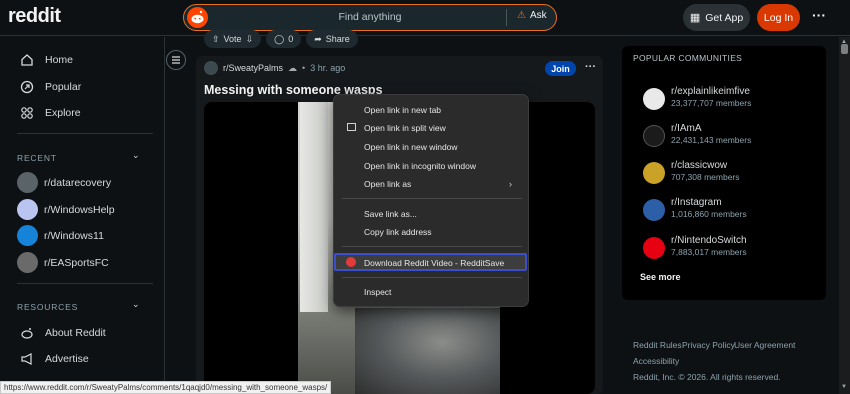 The image size is (850, 394). I want to click on nav-home-label: Home, so click(59, 60).